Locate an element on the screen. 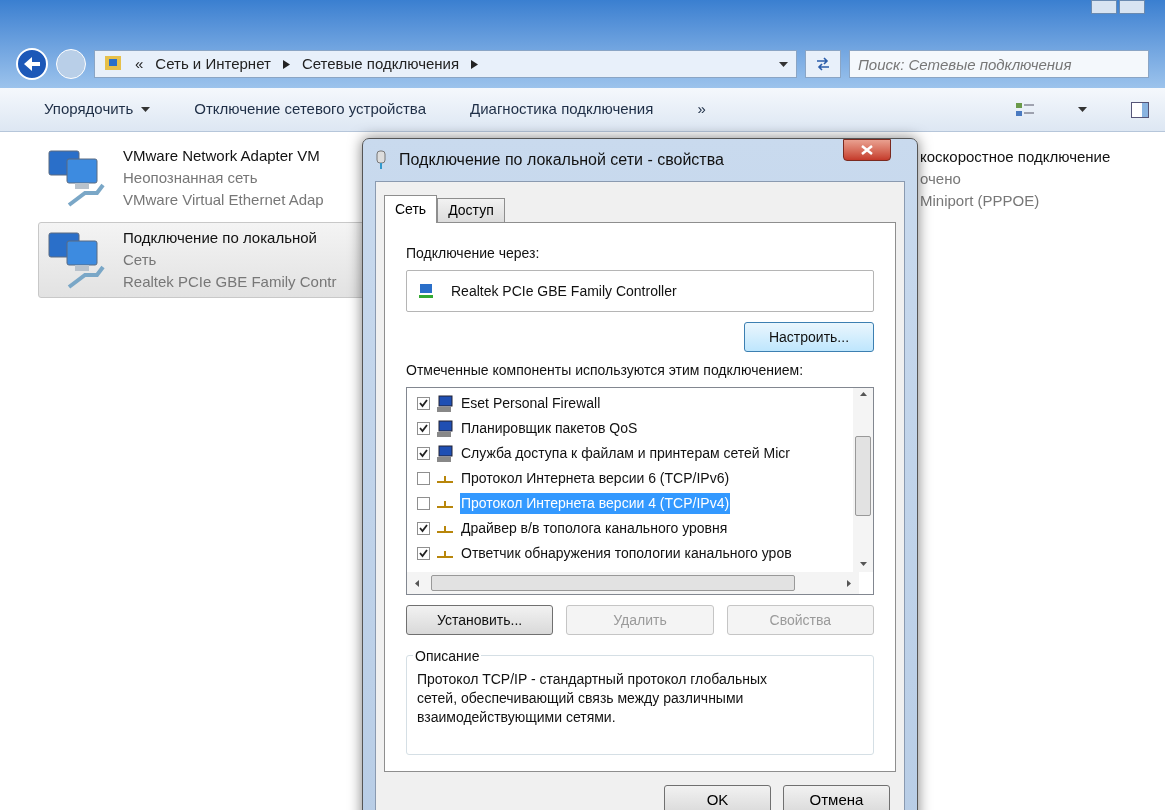  horizontal-scrollbar is located at coordinates (633, 583).